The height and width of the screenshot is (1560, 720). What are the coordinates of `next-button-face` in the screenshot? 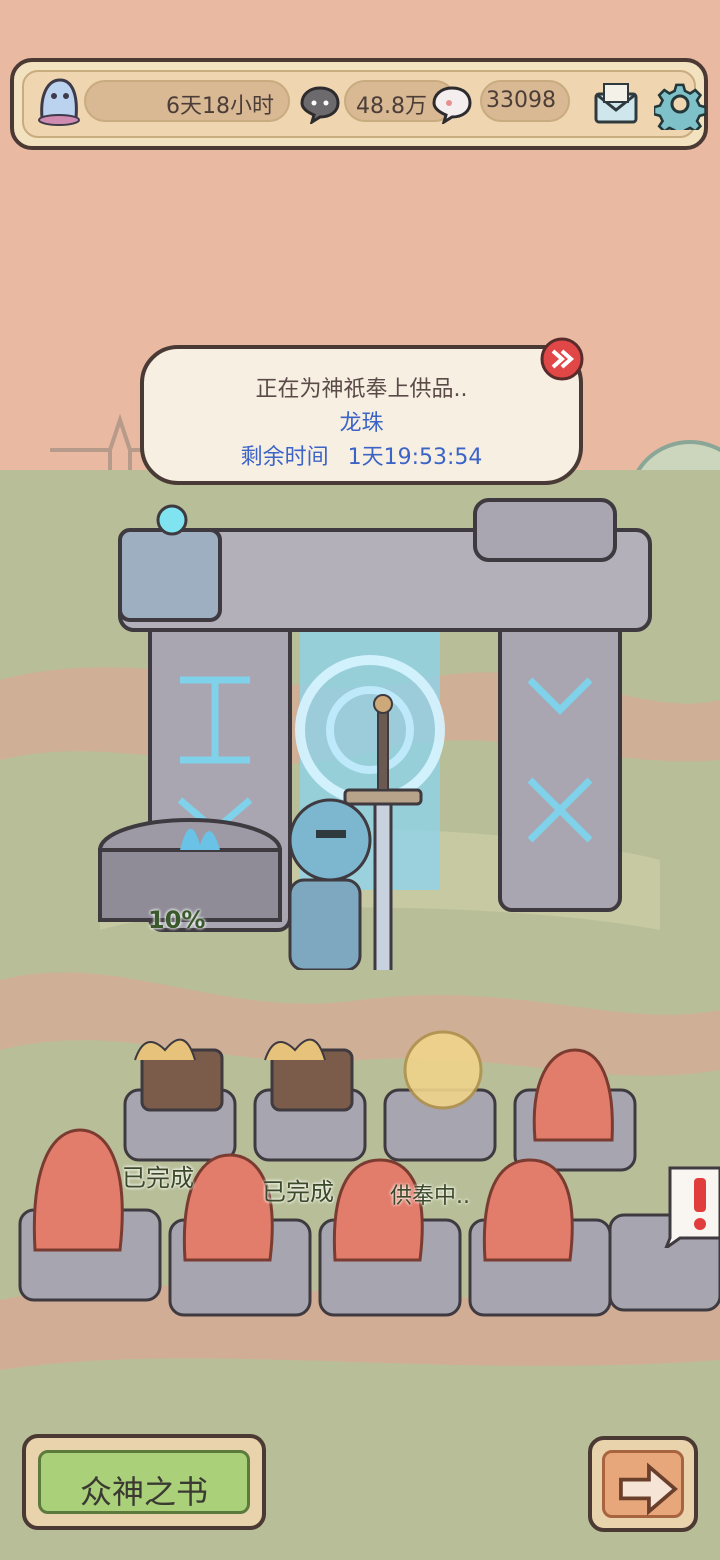 It's located at (643, 1484).